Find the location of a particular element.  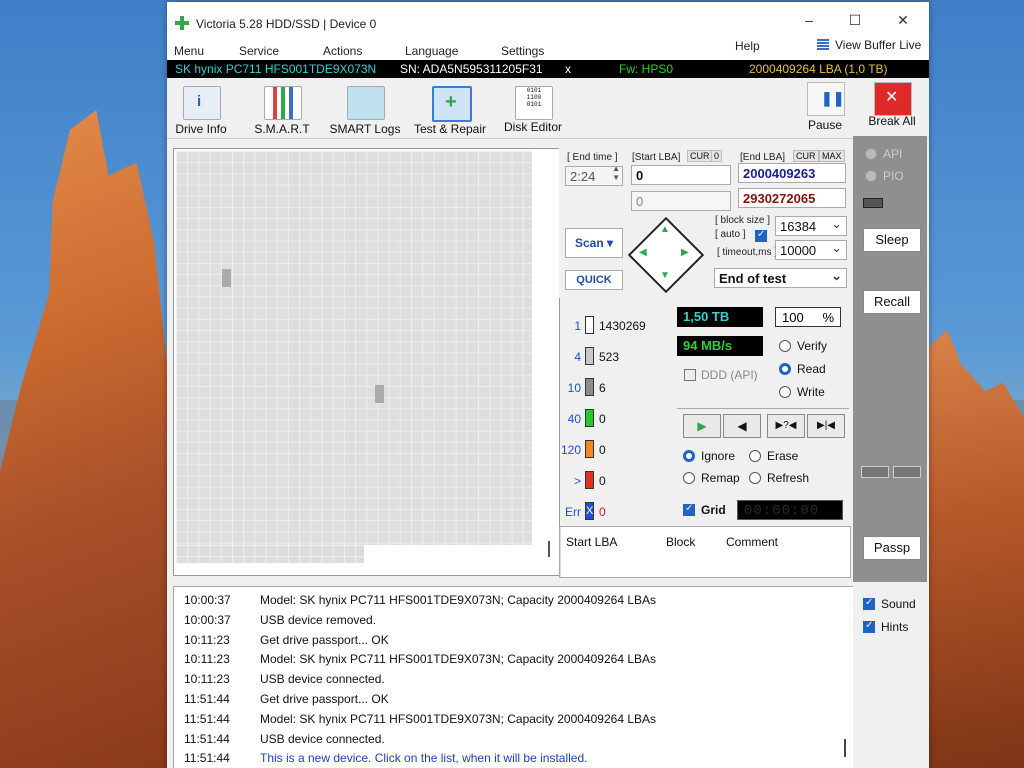

category-color-box is located at coordinates (589, 480).